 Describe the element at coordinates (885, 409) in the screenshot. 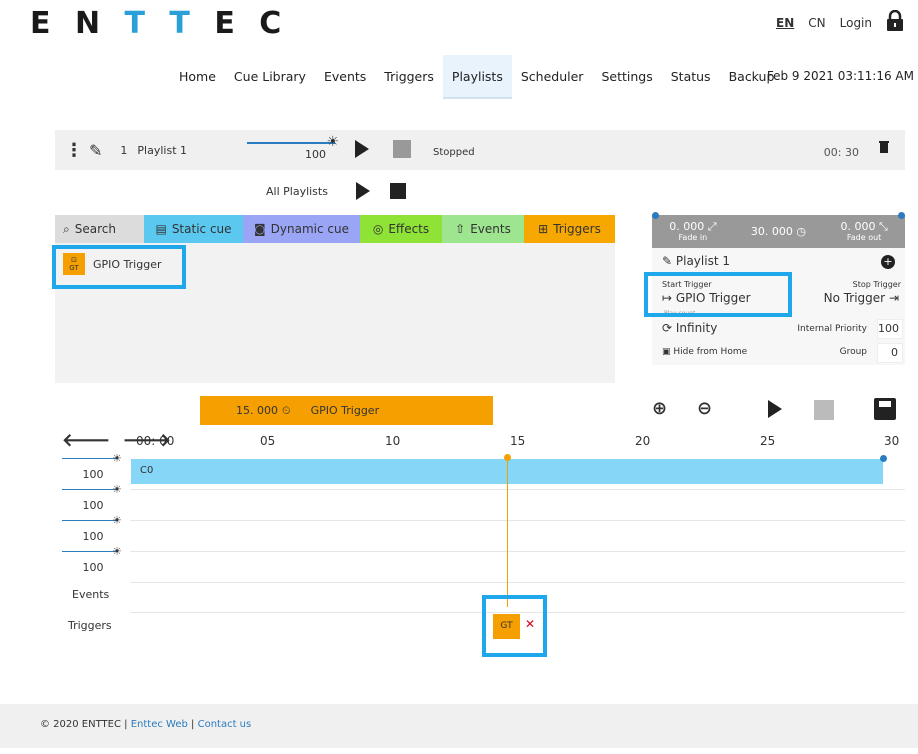

I see `save-icon` at that location.